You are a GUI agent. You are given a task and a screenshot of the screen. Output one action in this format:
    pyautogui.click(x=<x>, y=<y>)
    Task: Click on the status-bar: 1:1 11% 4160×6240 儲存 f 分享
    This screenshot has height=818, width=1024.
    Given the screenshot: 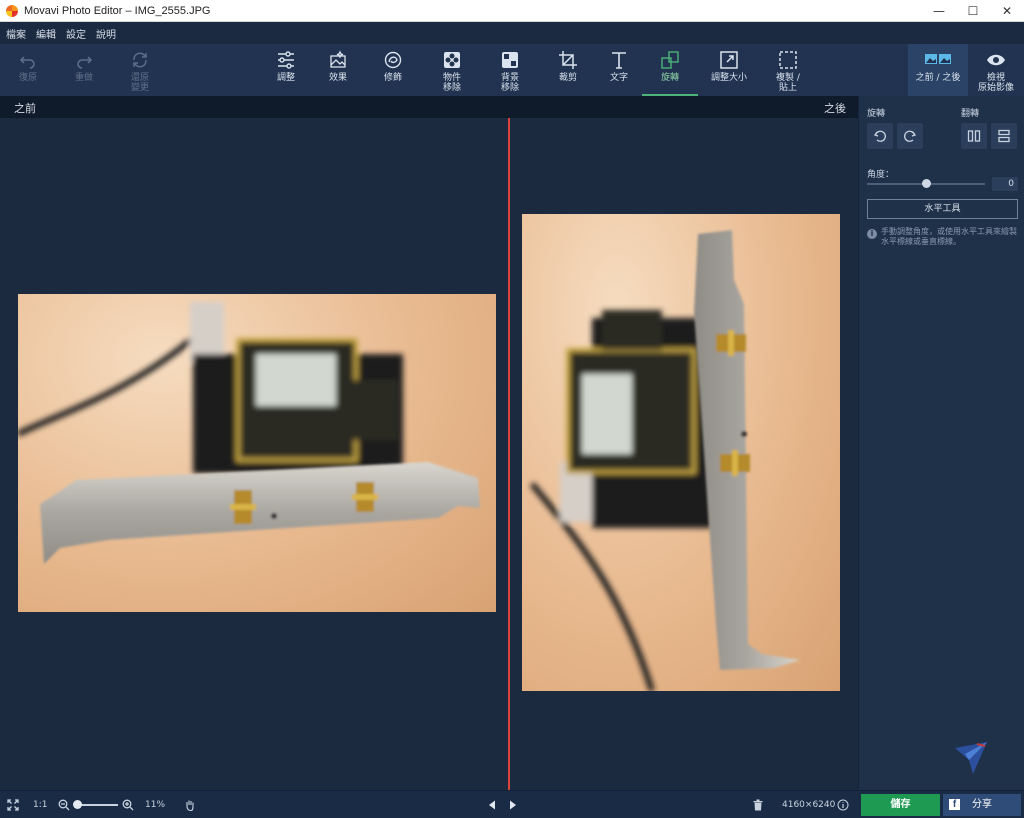 What is the action you would take?
    pyautogui.click(x=512, y=804)
    